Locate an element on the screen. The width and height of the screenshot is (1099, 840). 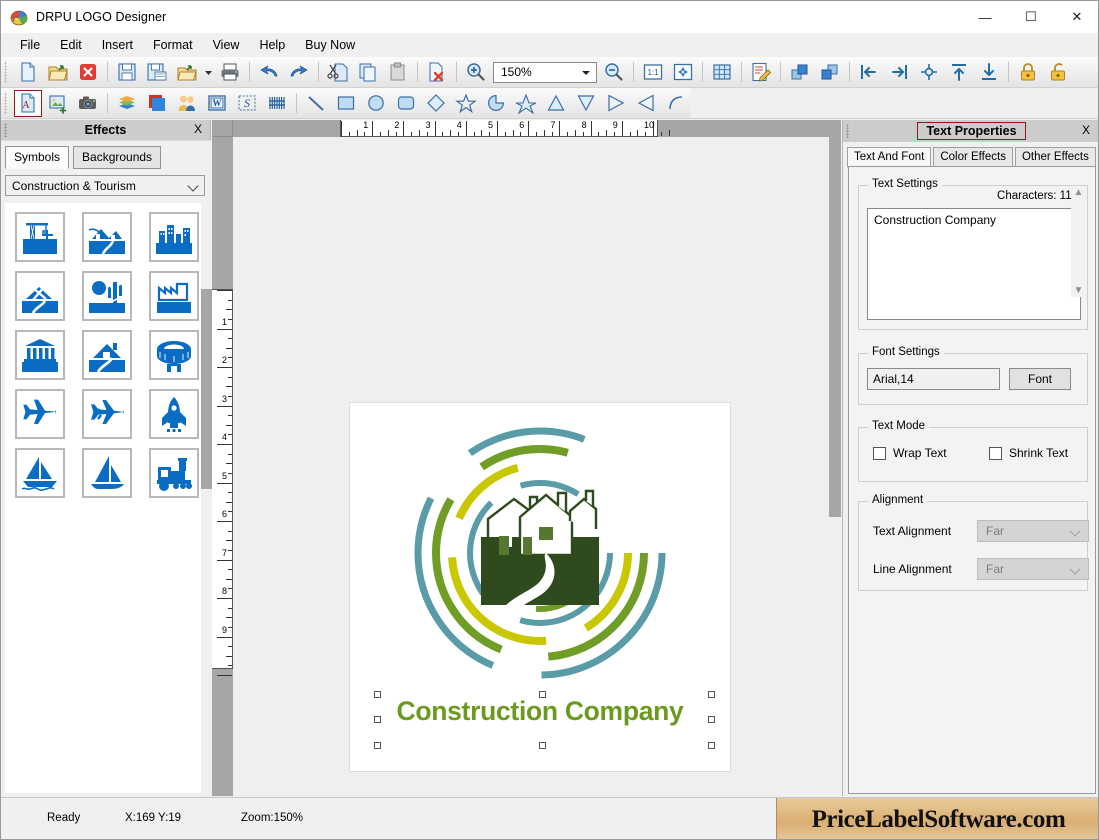
symbol-crane-icon is located at coordinates (40, 237).